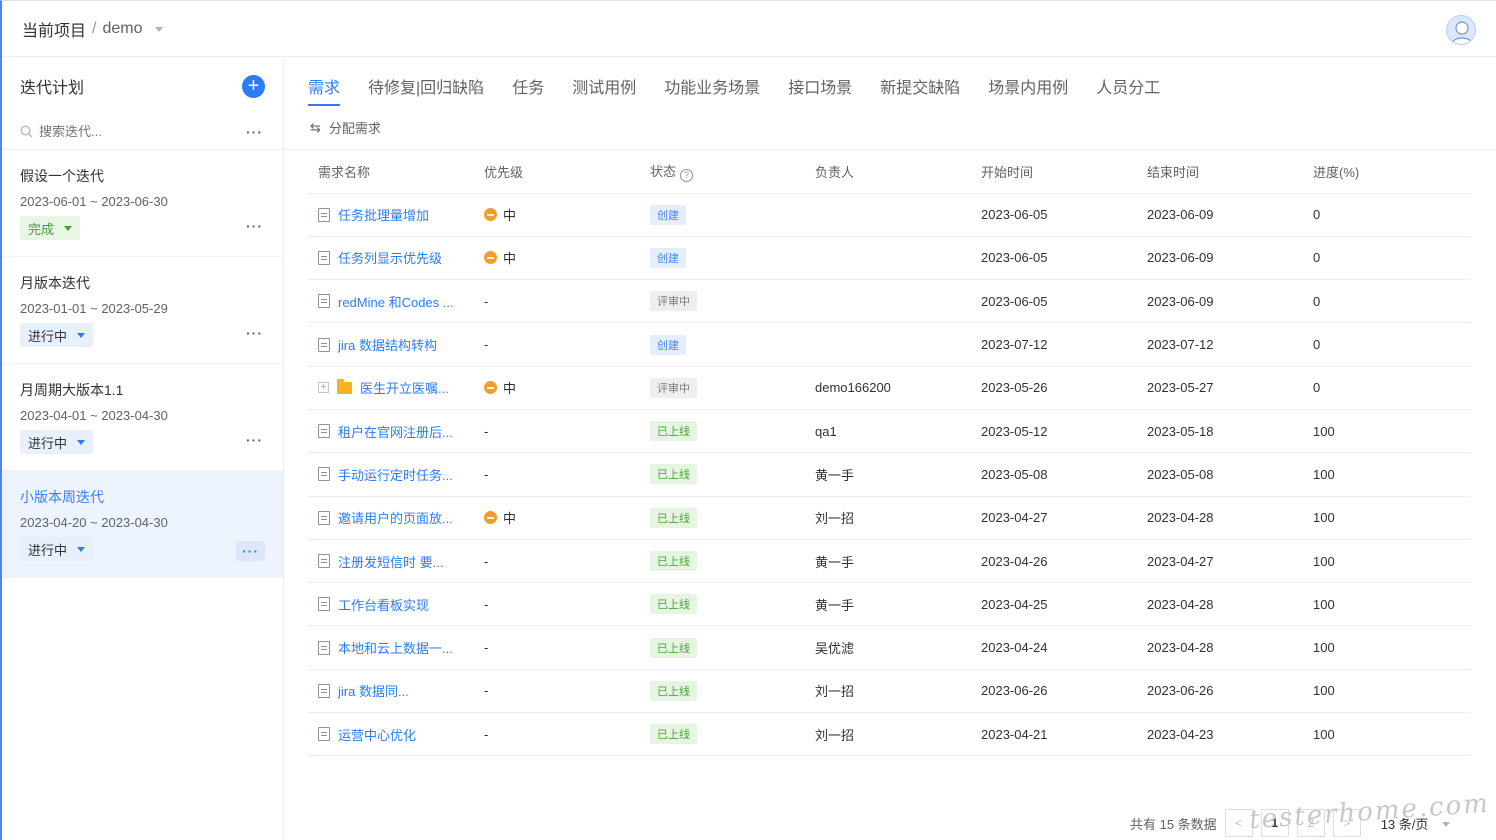  Describe the element at coordinates (1387, 172) in the screenshot. I see `column-header-progress: 进度(%)` at that location.